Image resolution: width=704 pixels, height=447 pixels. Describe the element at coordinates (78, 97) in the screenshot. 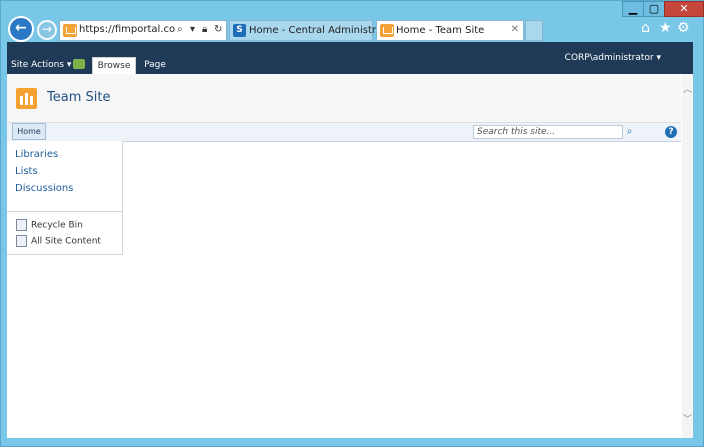

I see `site-title: Team Site` at that location.